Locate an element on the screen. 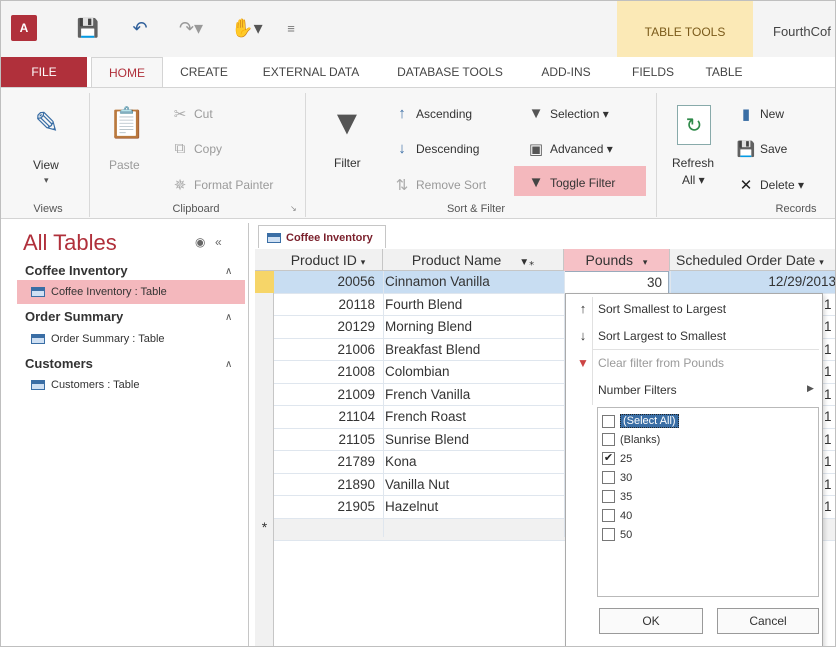 The width and height of the screenshot is (836, 647). delete-button: Delete ▾ is located at coordinates (782, 185).